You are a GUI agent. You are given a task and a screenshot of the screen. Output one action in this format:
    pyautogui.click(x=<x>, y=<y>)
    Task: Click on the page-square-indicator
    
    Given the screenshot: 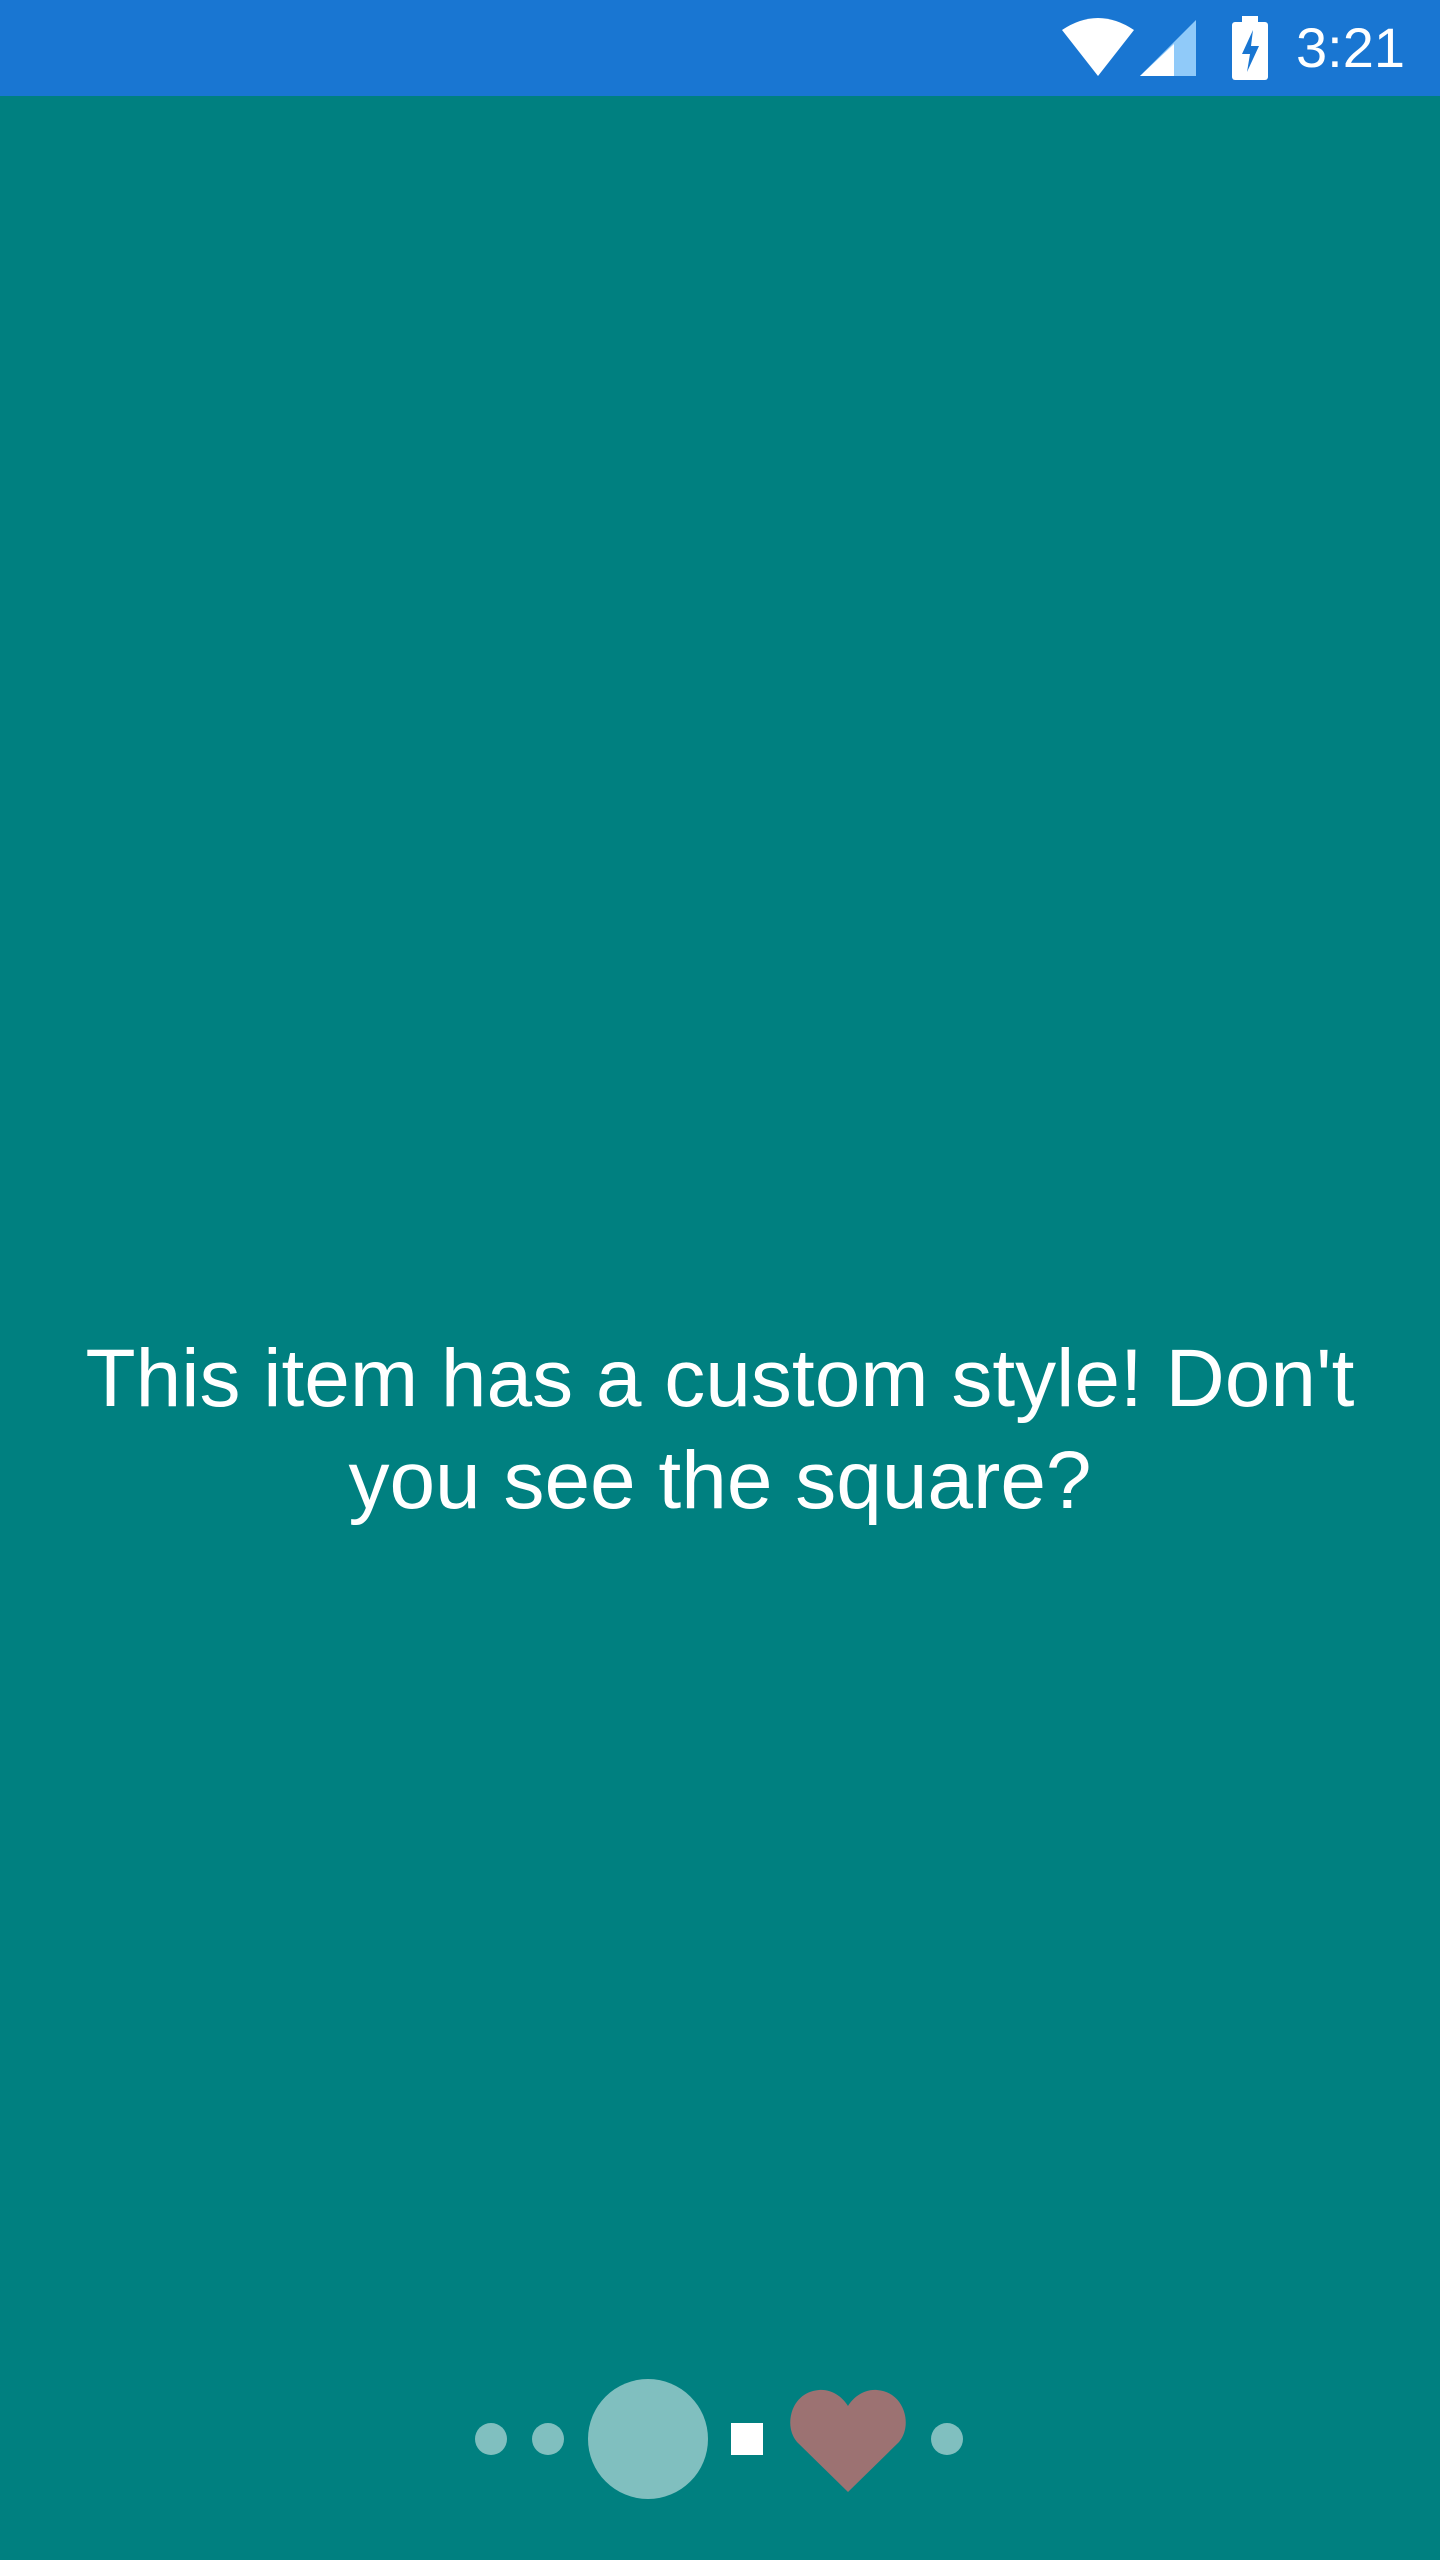 What is the action you would take?
    pyautogui.click(x=747, y=2439)
    